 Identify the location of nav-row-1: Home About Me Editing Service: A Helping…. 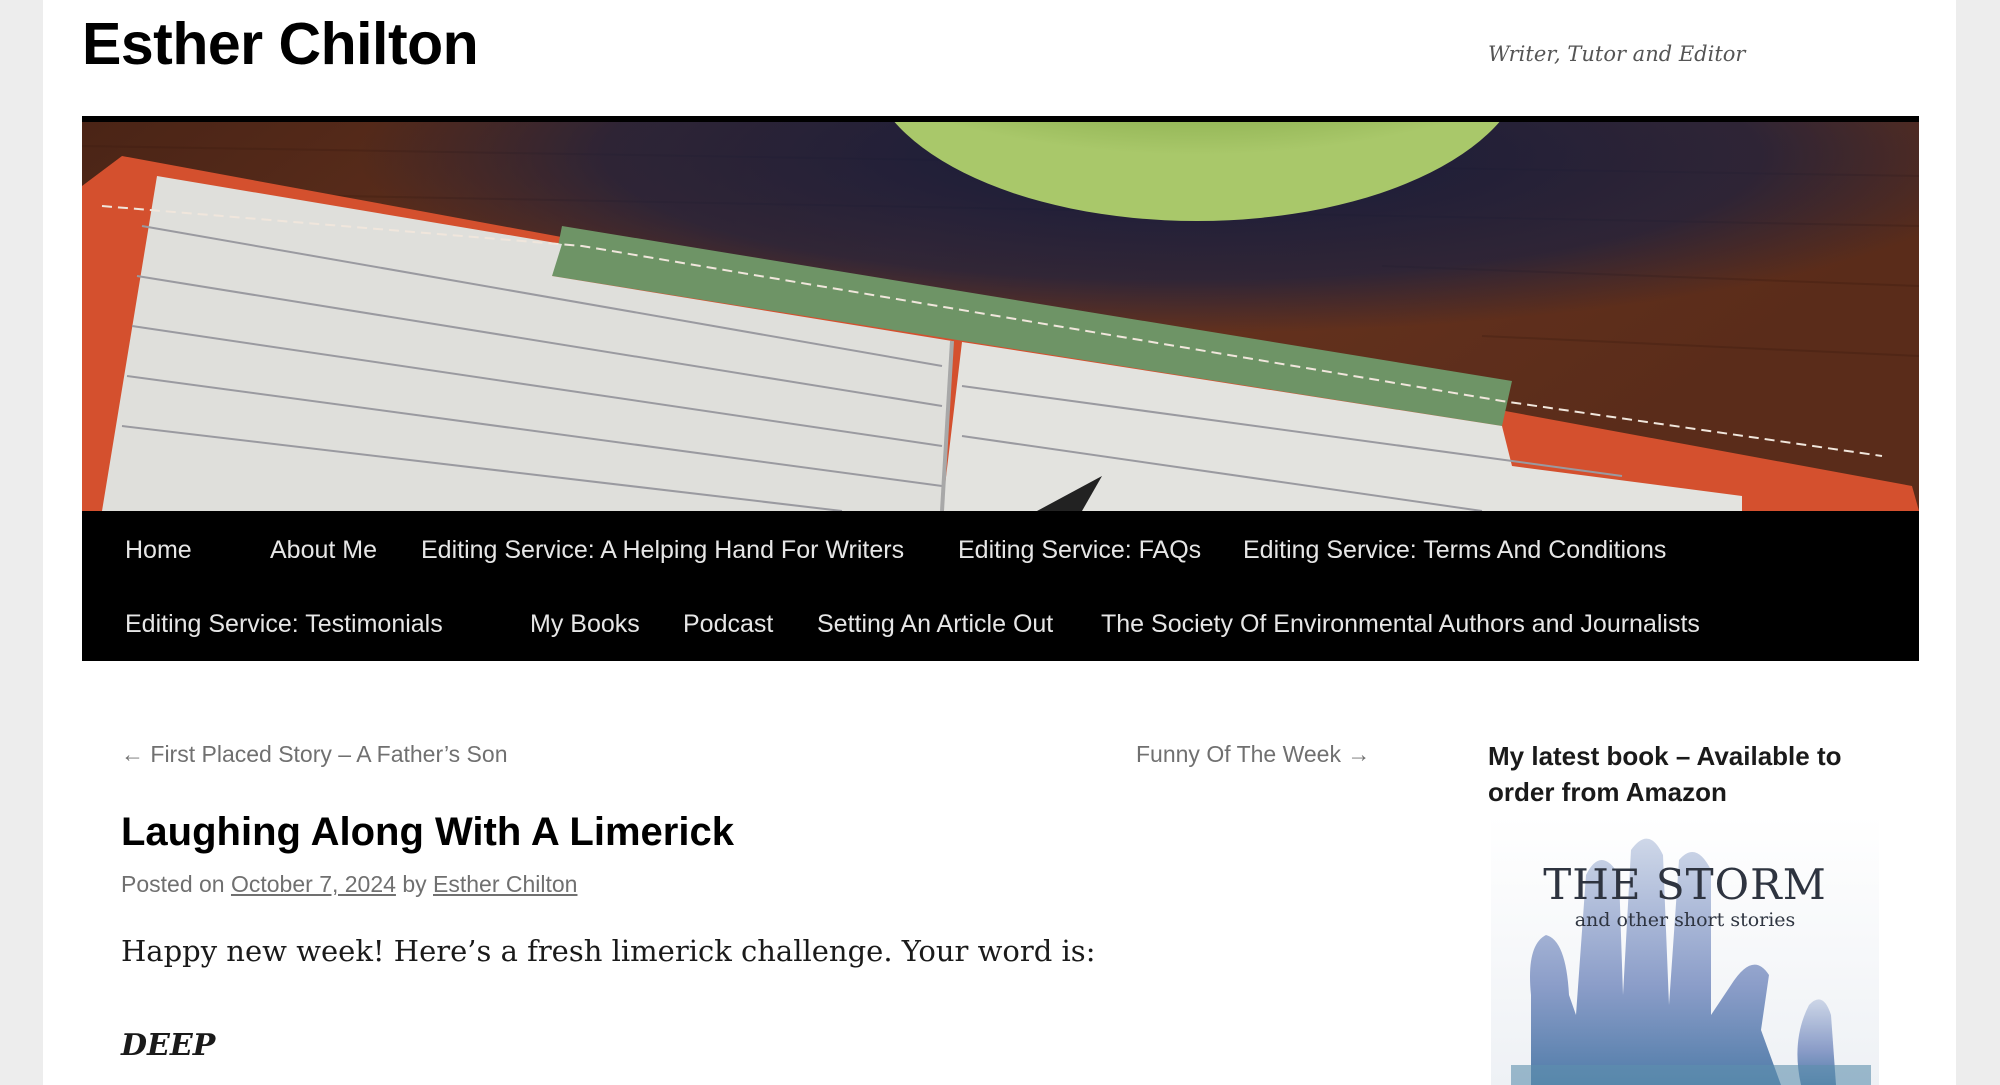
(1000, 548).